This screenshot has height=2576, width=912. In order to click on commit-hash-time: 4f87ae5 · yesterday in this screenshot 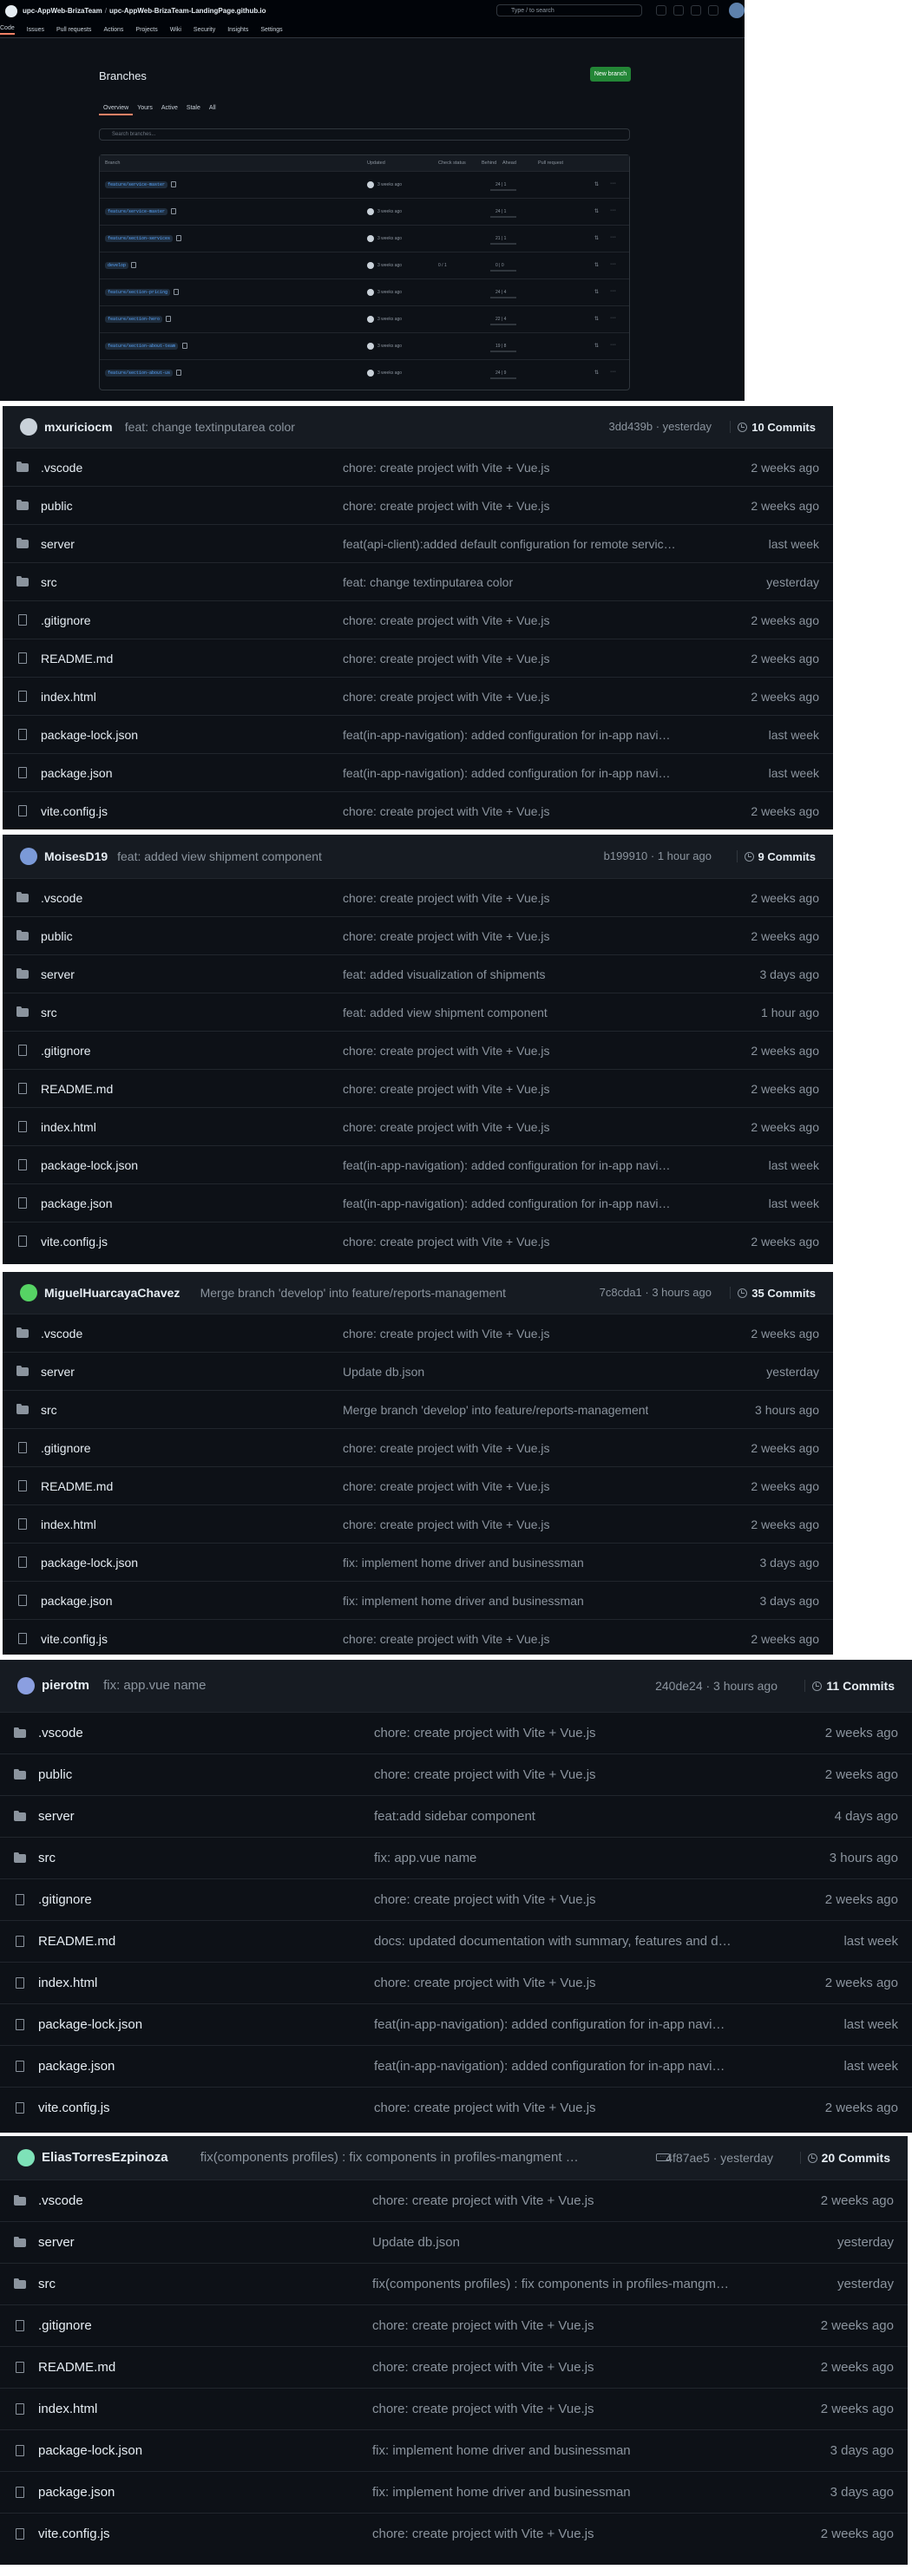, I will do `click(719, 2158)`.